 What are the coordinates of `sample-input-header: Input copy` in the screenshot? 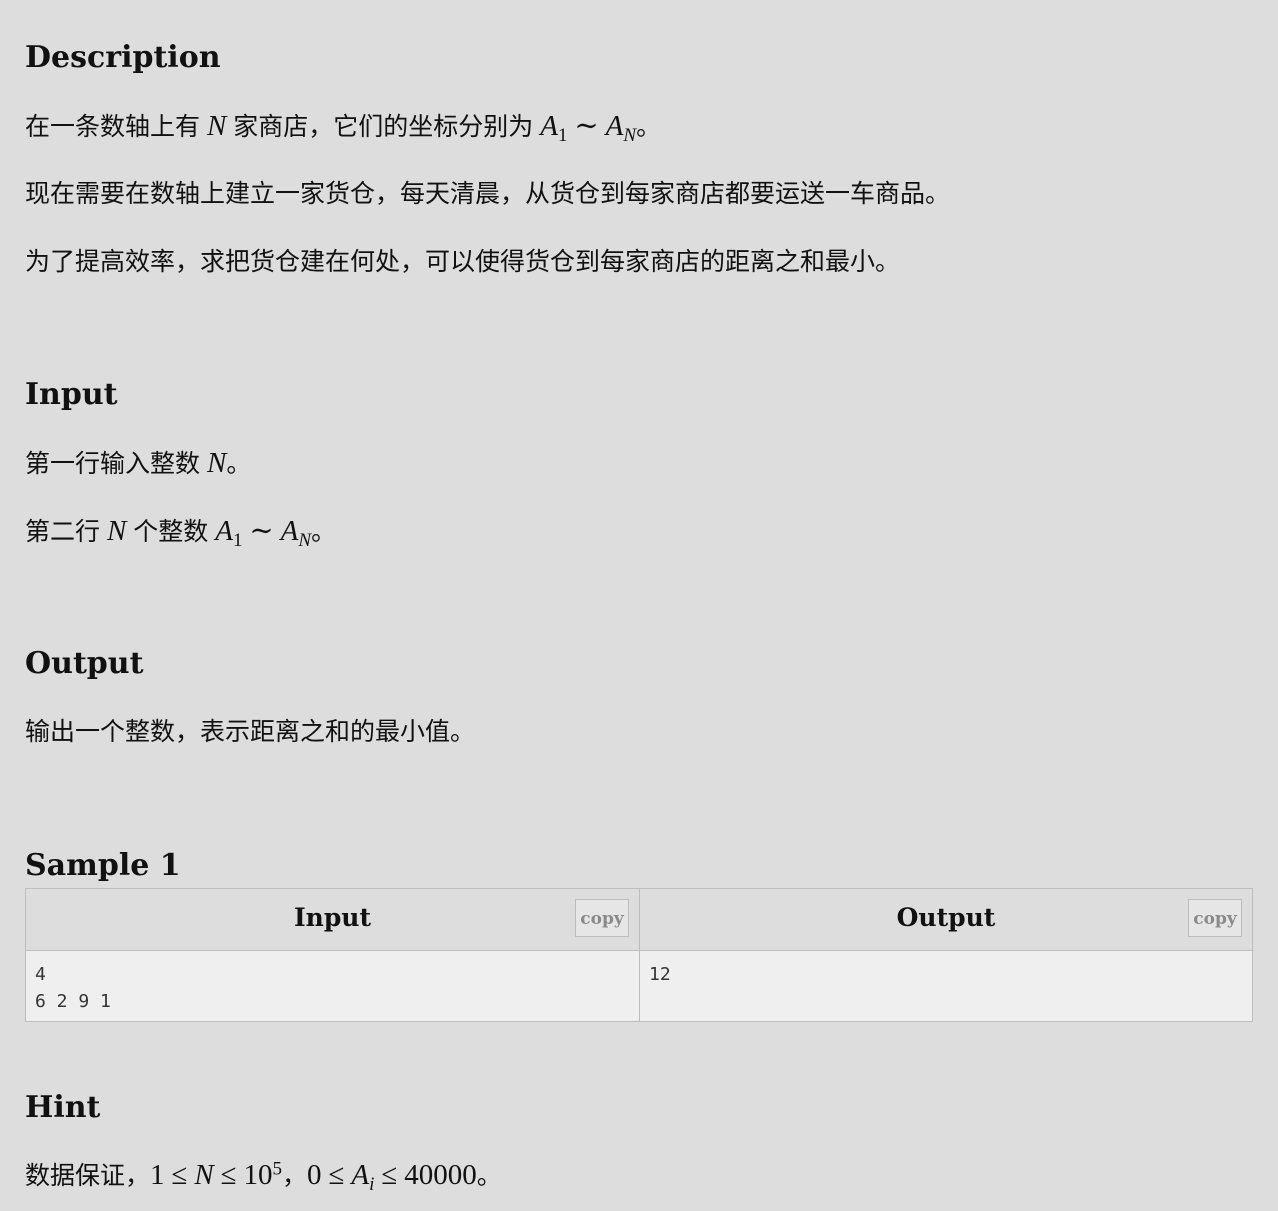 It's located at (332, 920).